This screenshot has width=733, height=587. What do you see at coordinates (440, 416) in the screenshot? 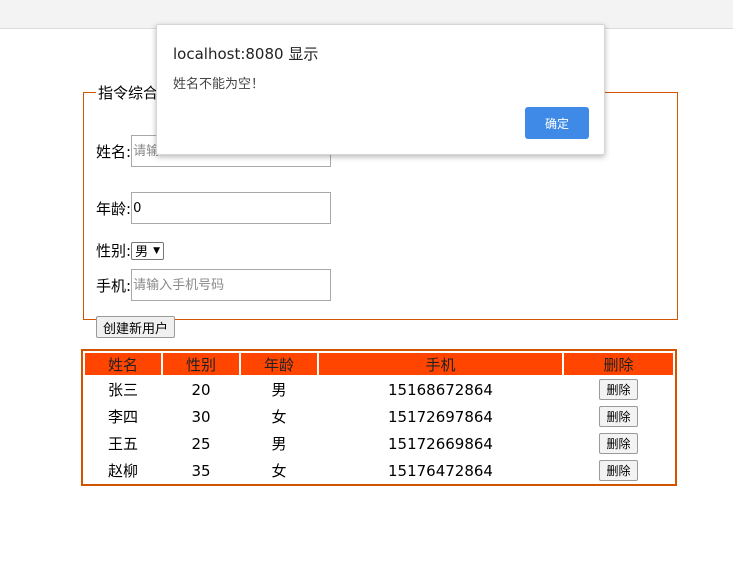
I see `cell-phone: 15172697864` at bounding box center [440, 416].